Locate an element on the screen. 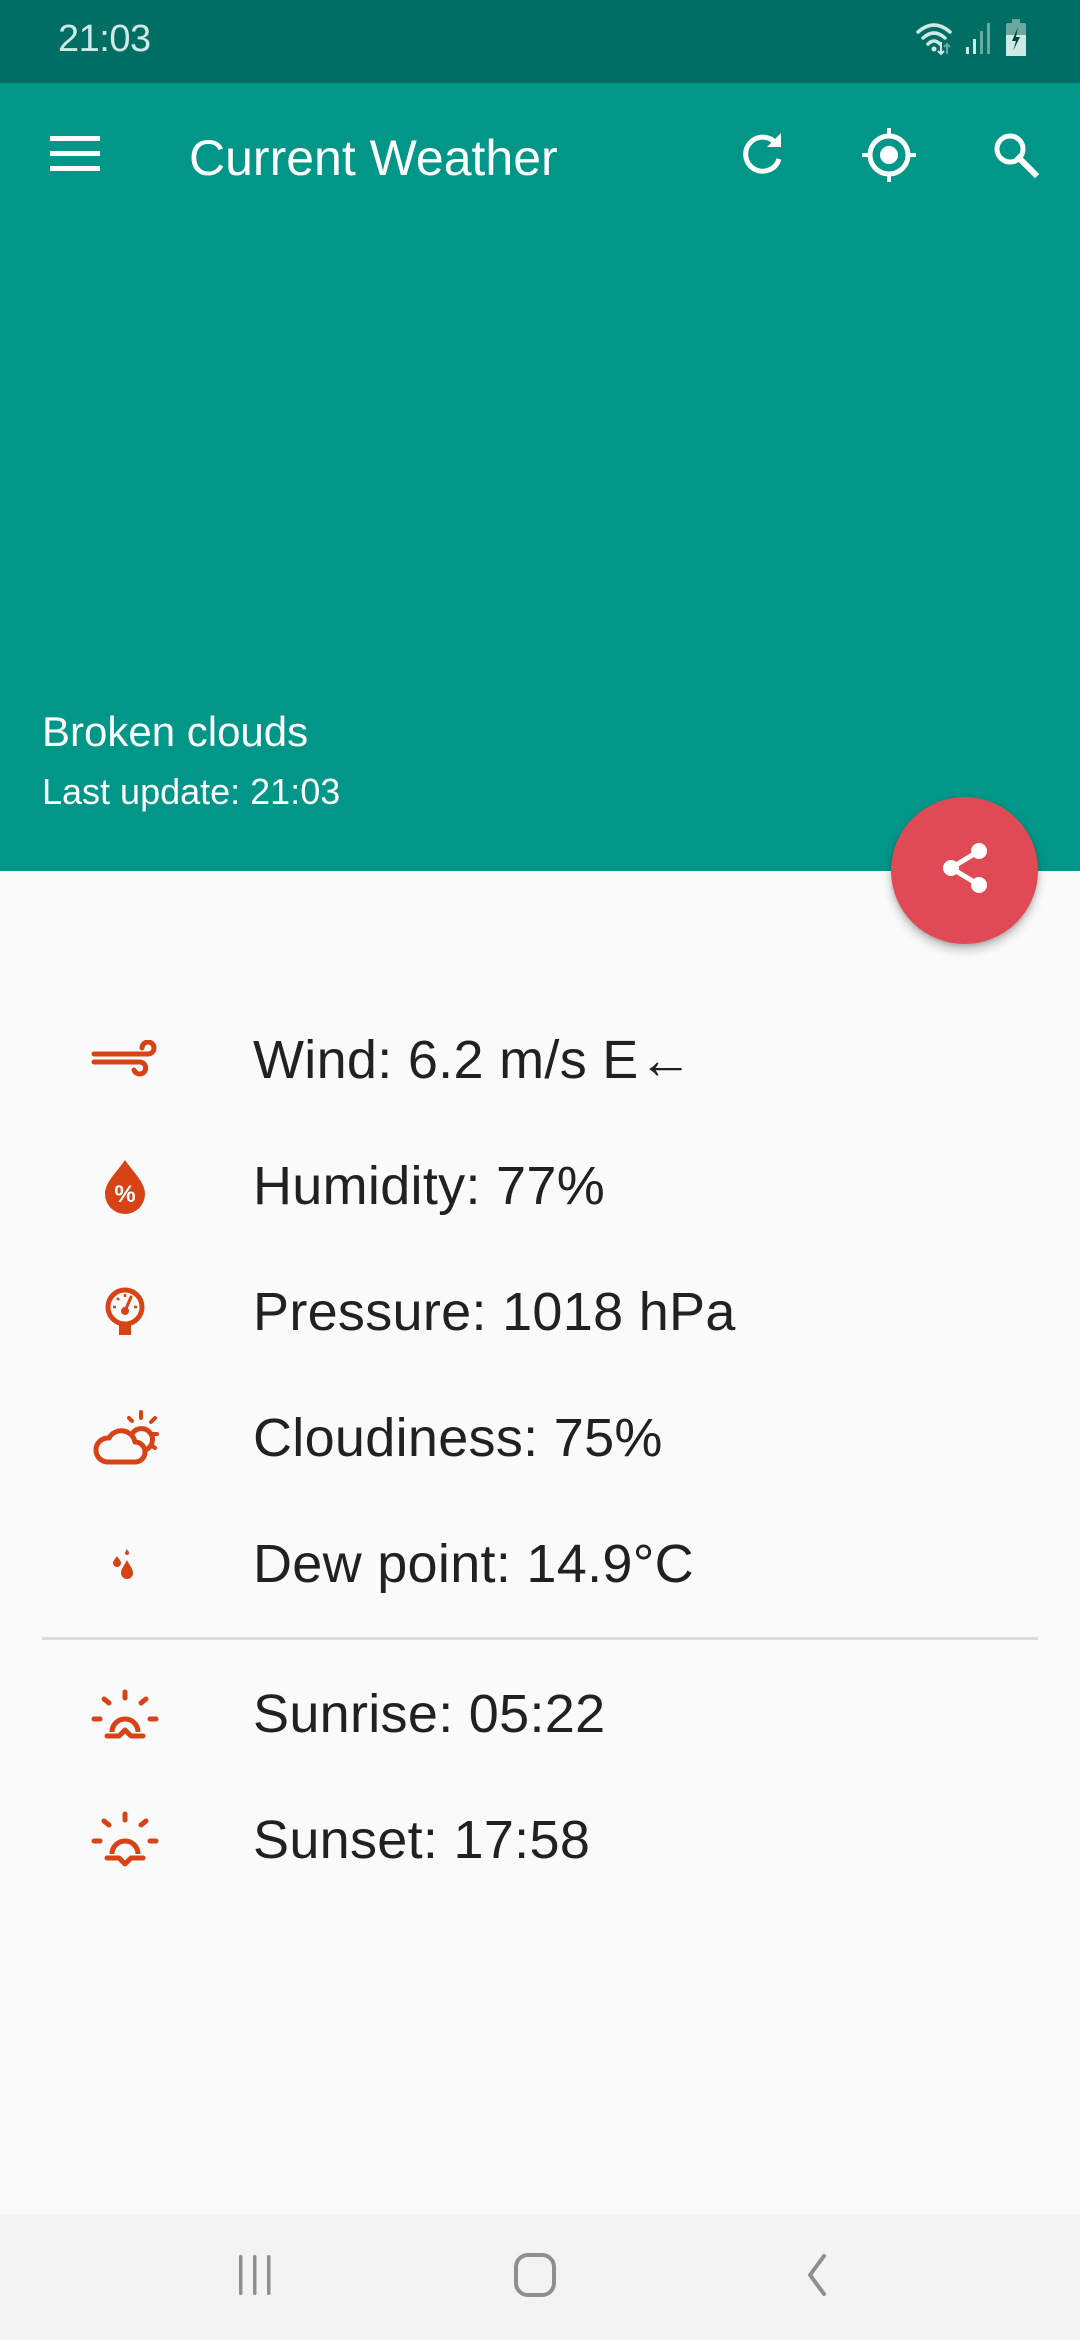  back-icon is located at coordinates (817, 2277).